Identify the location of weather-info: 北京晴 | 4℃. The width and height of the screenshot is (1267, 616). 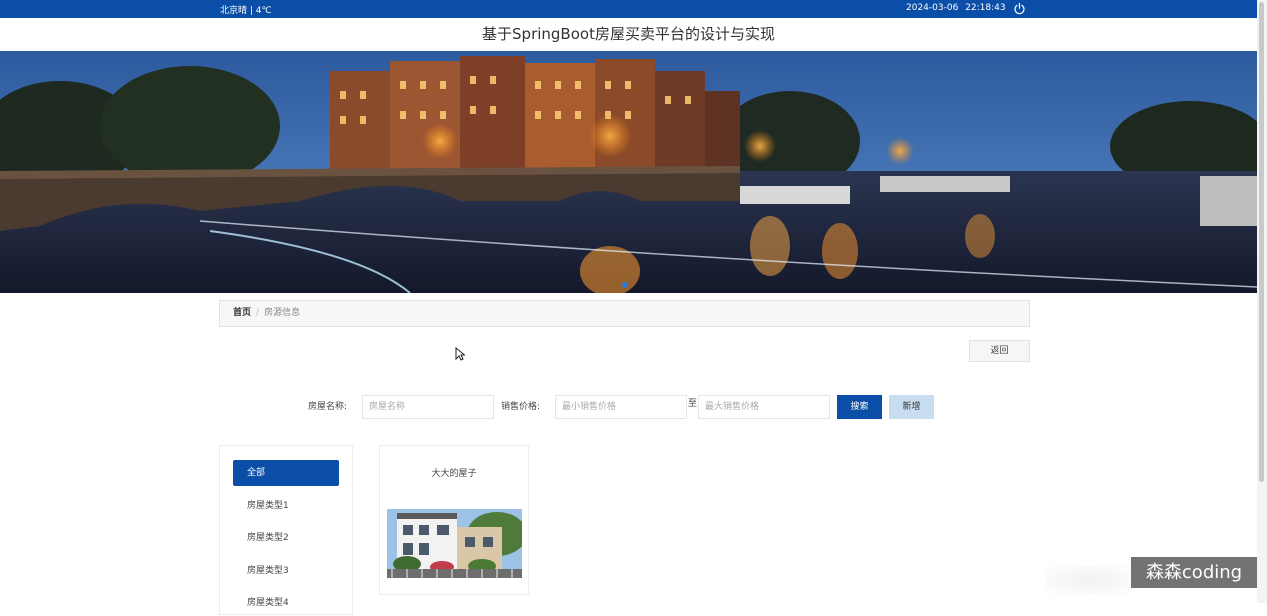
(246, 11).